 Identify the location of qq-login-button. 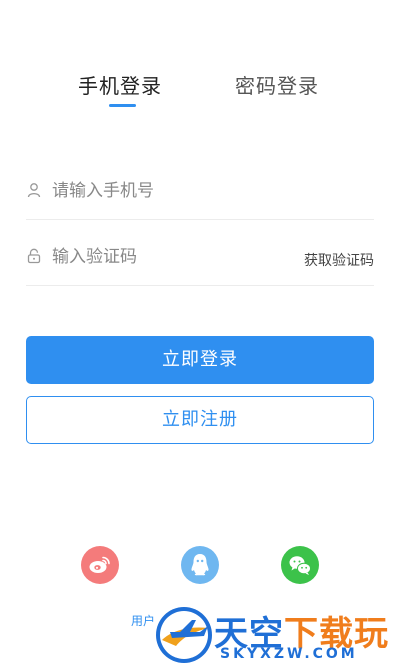
(200, 565).